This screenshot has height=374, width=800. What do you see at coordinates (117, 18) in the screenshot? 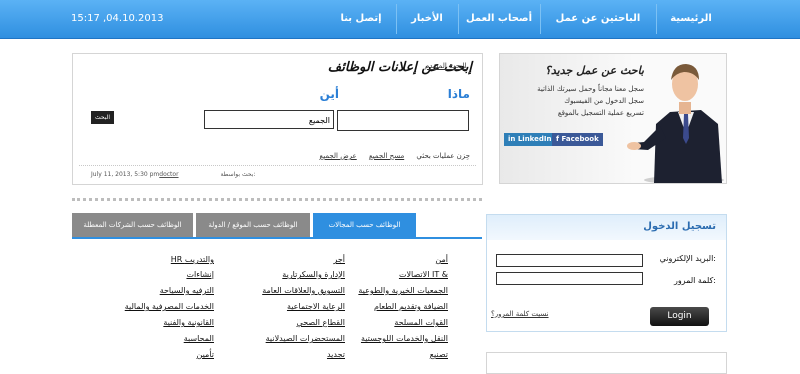
I see `current-datetime: 15:17 ,04.10.2013` at bounding box center [117, 18].